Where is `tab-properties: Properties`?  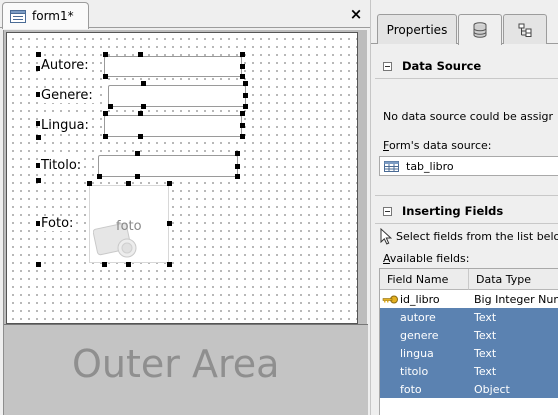 tab-properties: Properties is located at coordinates (417, 29).